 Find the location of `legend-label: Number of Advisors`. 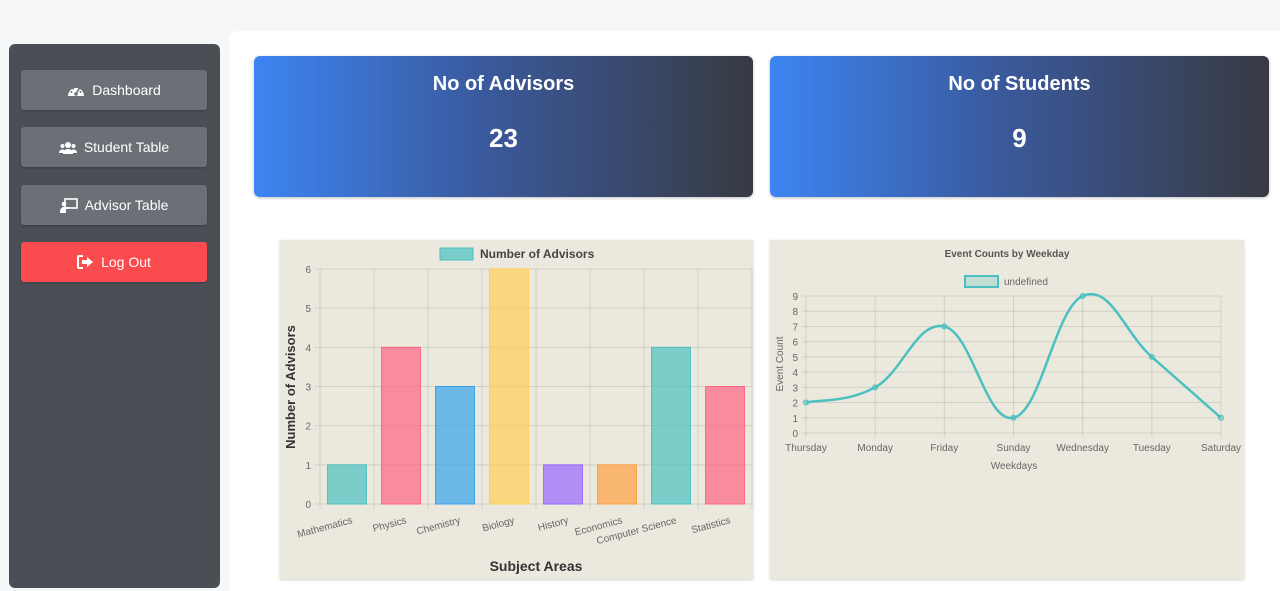

legend-label: Number of Advisors is located at coordinates (537, 254).